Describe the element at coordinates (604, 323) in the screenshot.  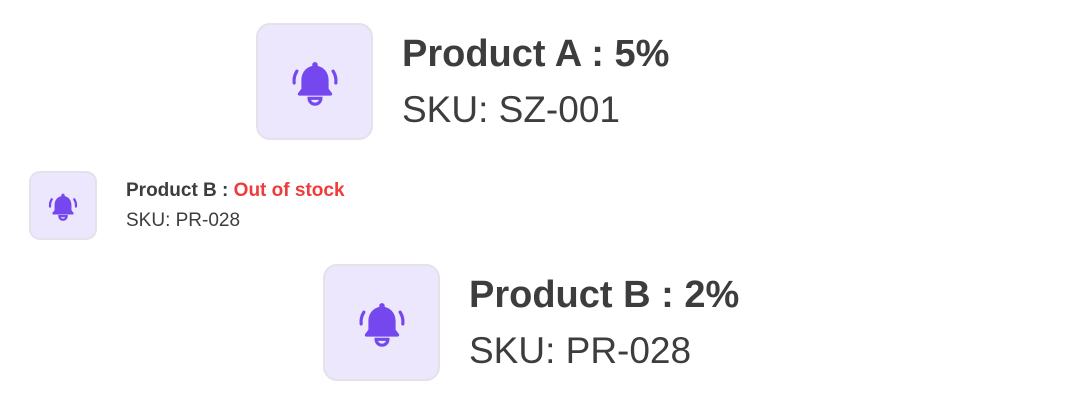
I see `notification-text: Product B : 2% SKU: PR-028` at that location.